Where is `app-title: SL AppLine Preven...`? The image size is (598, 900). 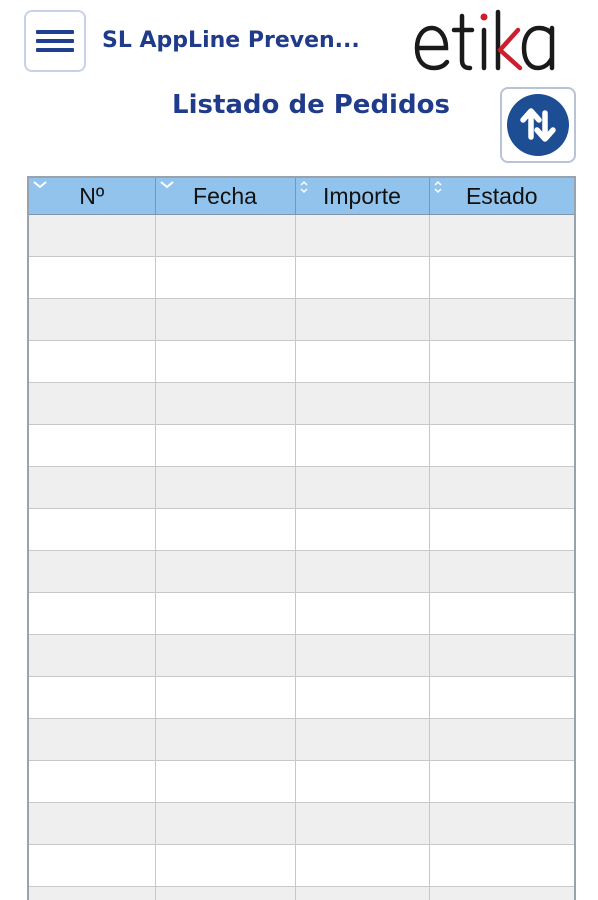 app-title: SL AppLine Preven... is located at coordinates (231, 40).